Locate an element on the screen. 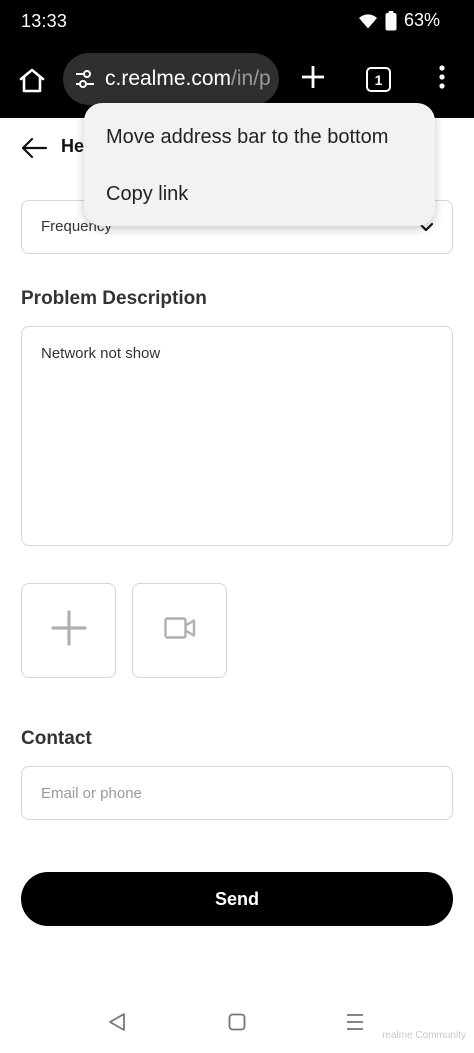 The image size is (474, 1053). url-text: c.realme.com/in/p is located at coordinates (188, 79).